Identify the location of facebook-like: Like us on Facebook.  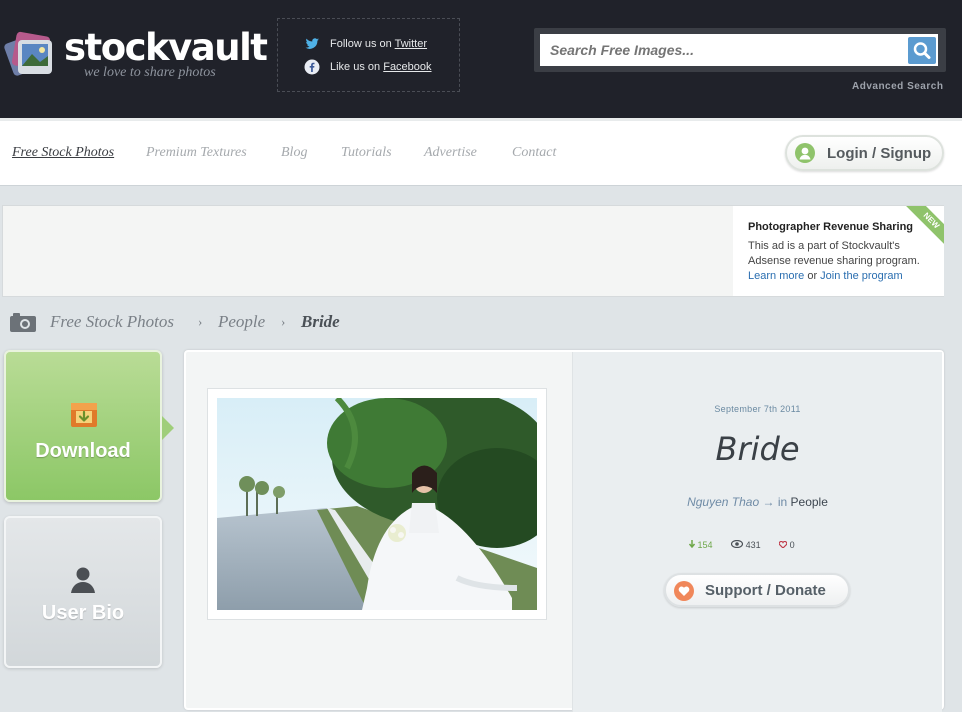
(368, 67).